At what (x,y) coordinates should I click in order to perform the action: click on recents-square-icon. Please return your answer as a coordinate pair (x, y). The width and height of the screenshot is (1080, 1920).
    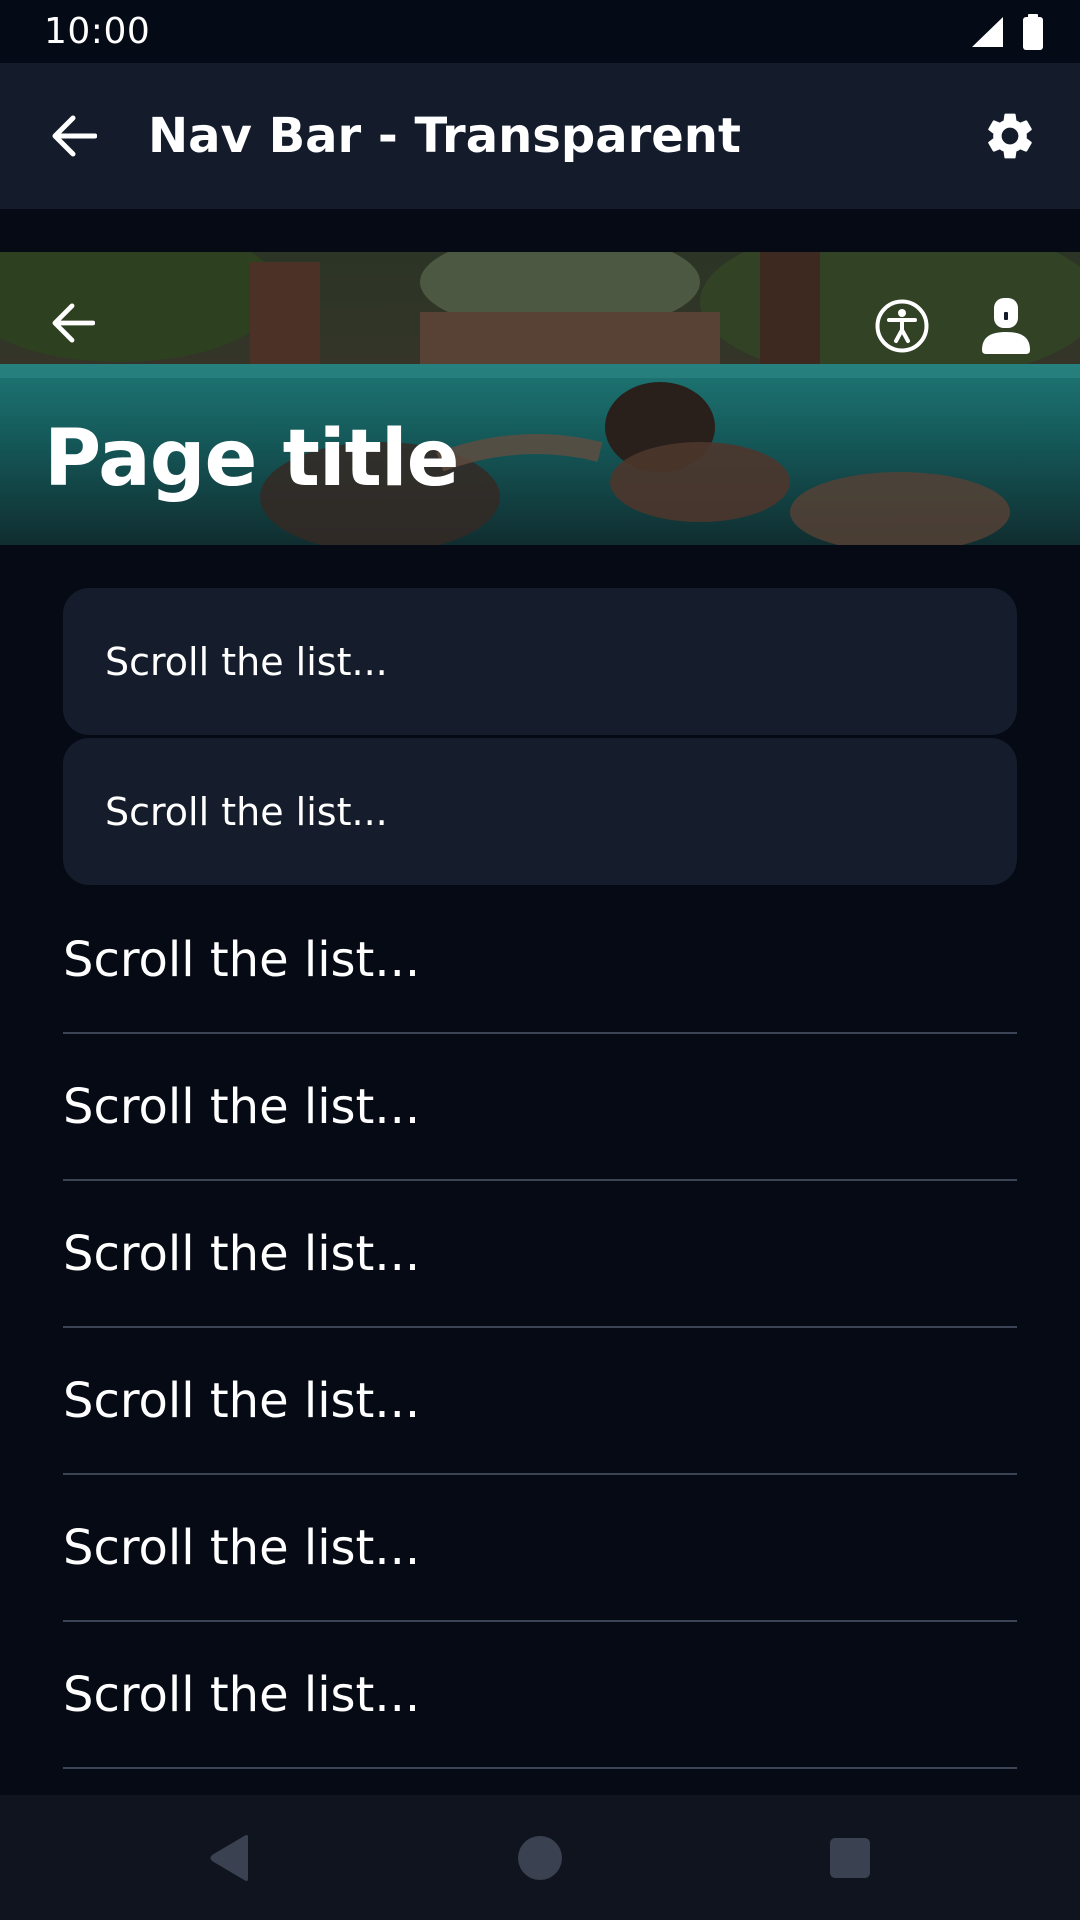
    Looking at the image, I should click on (850, 1858).